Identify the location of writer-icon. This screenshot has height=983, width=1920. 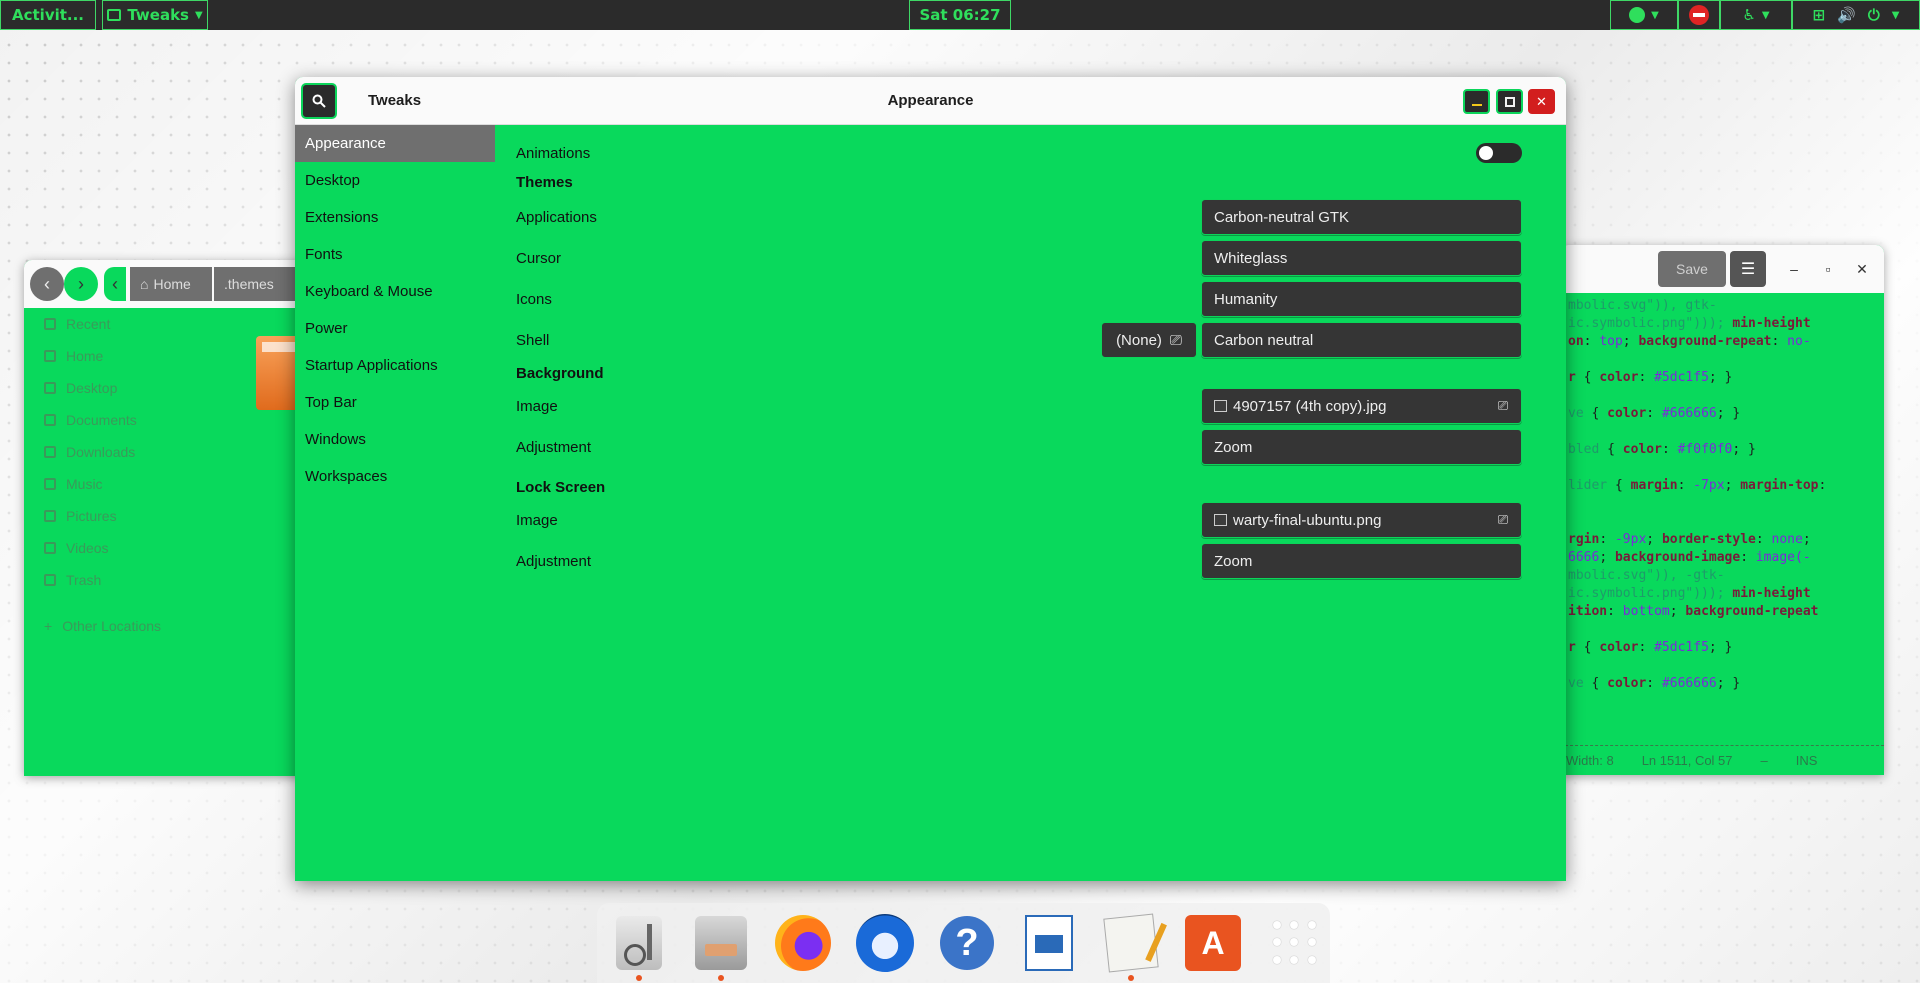
(1049, 943).